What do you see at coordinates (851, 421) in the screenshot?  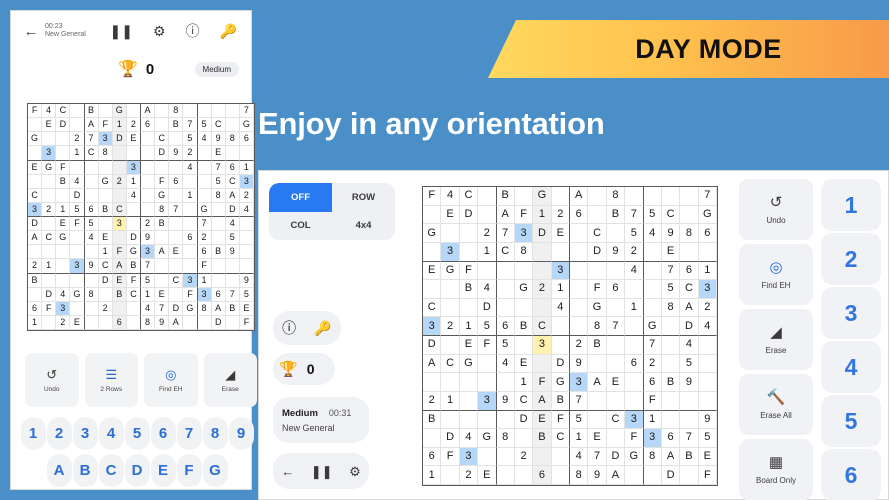 I see `tablet-number-key-5: 5` at bounding box center [851, 421].